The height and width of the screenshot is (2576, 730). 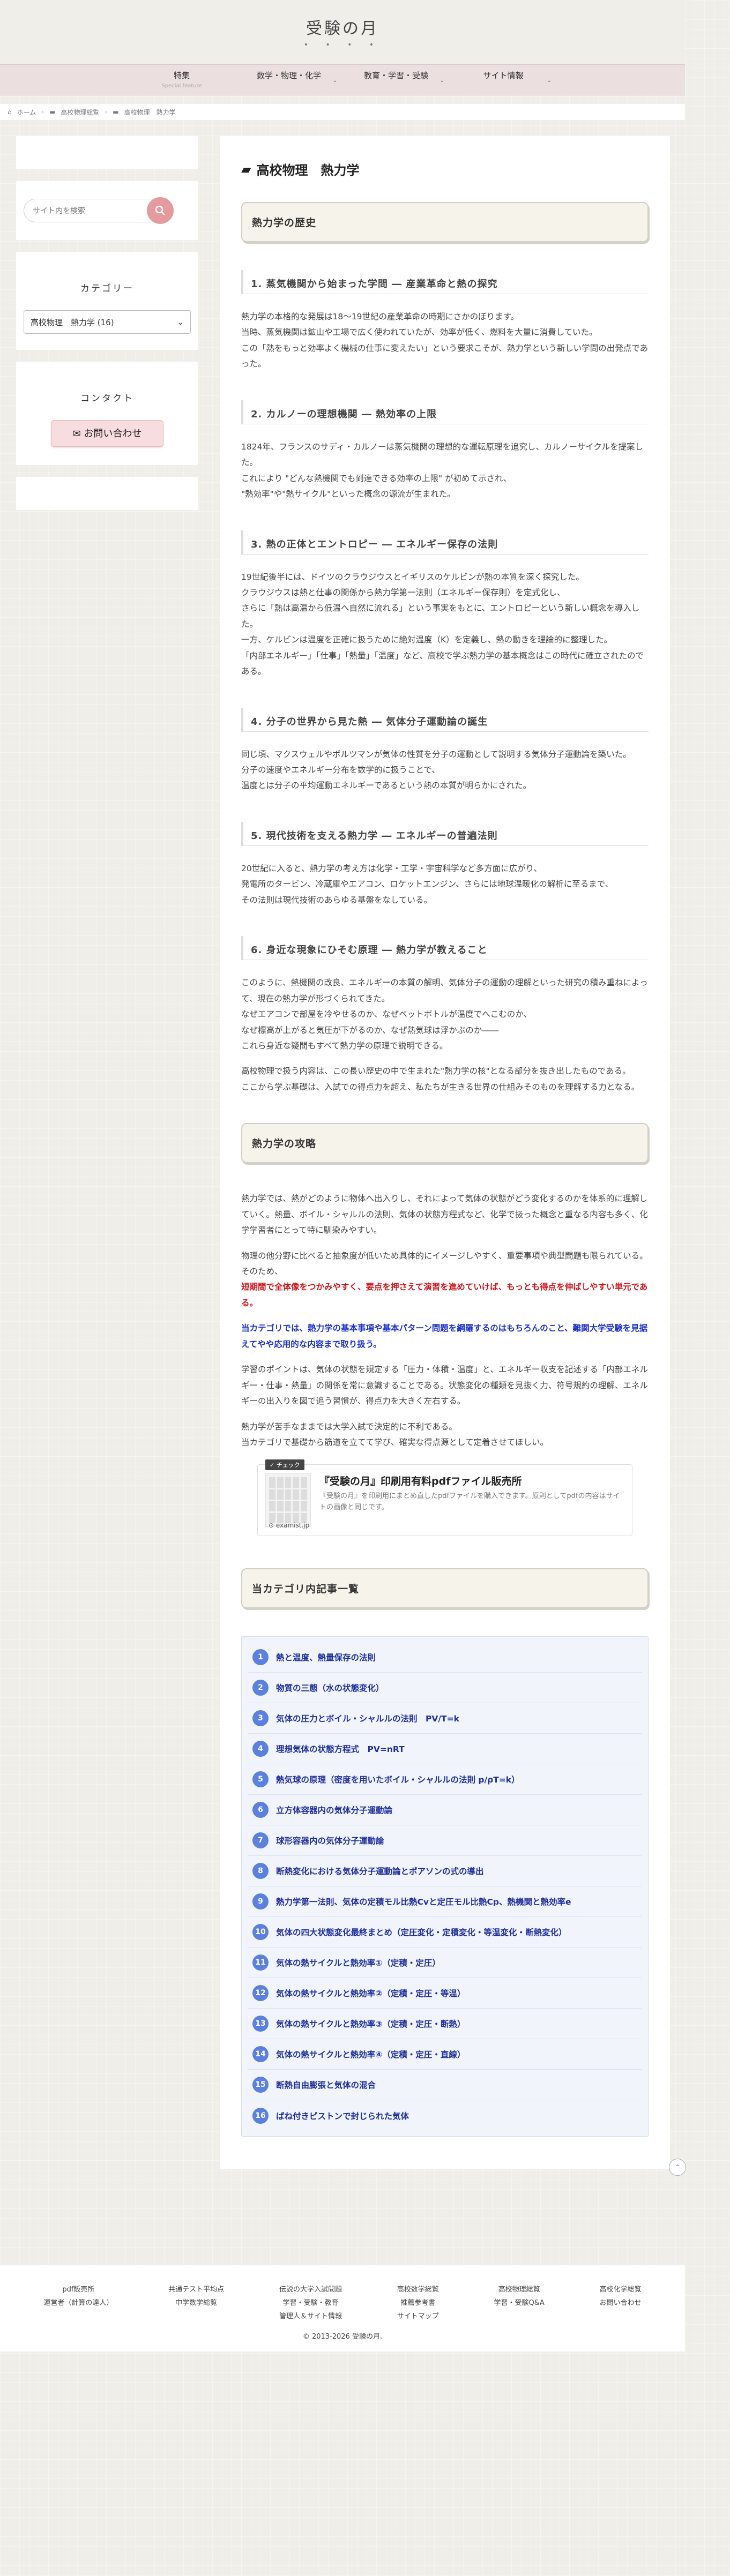 What do you see at coordinates (310, 2317) in the screenshot?
I see `footer-link: 管理人＆サイト情報` at bounding box center [310, 2317].